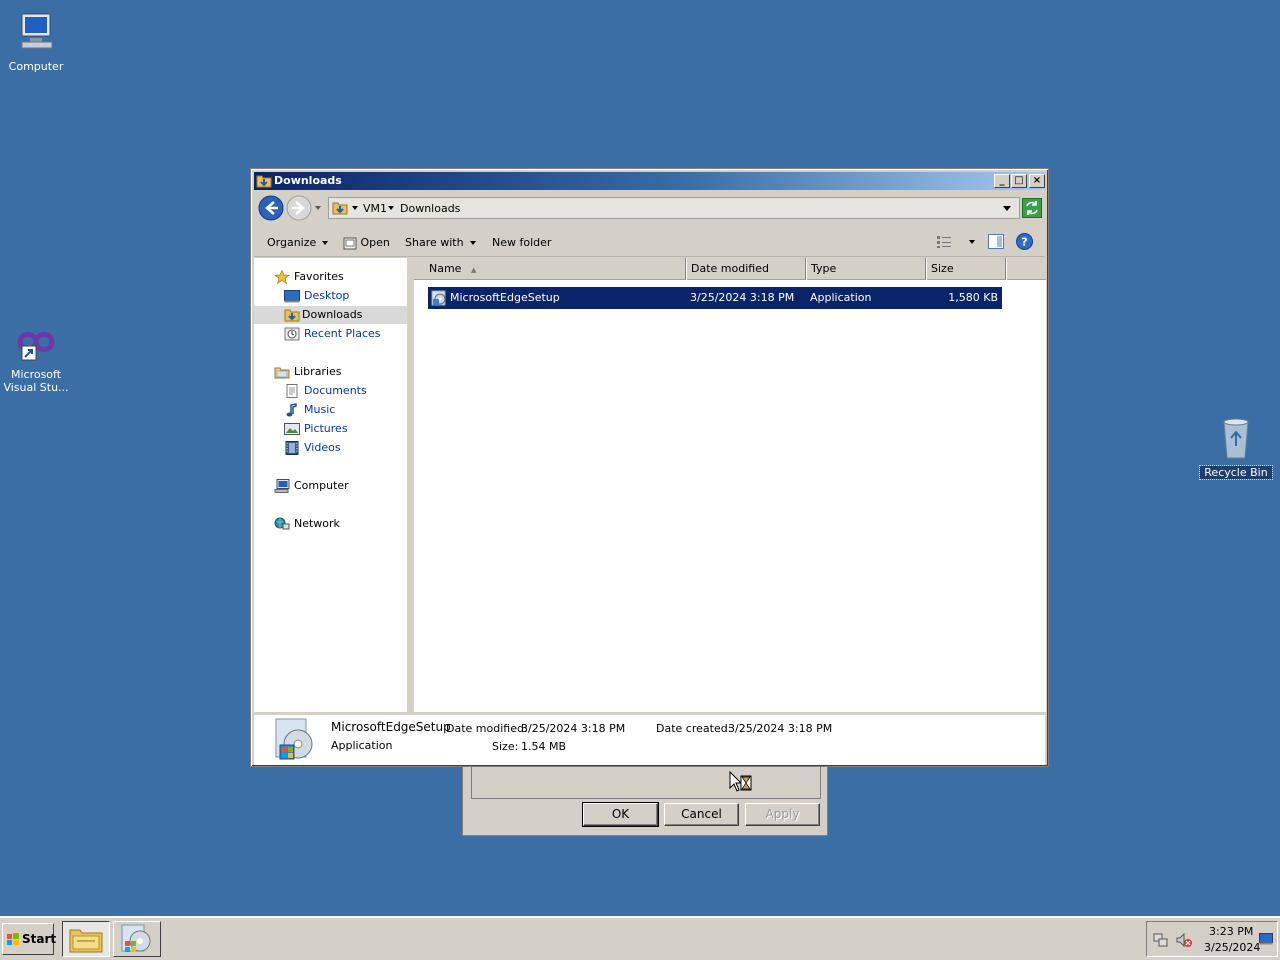 Image resolution: width=1280 pixels, height=960 pixels. I want to click on start-button: Start, so click(29, 939).